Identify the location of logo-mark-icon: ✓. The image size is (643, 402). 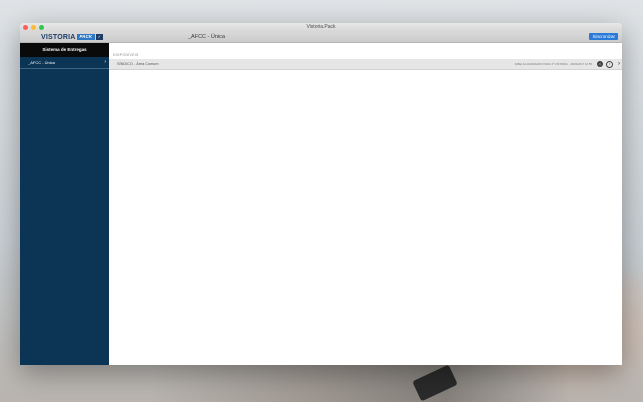
(99, 37).